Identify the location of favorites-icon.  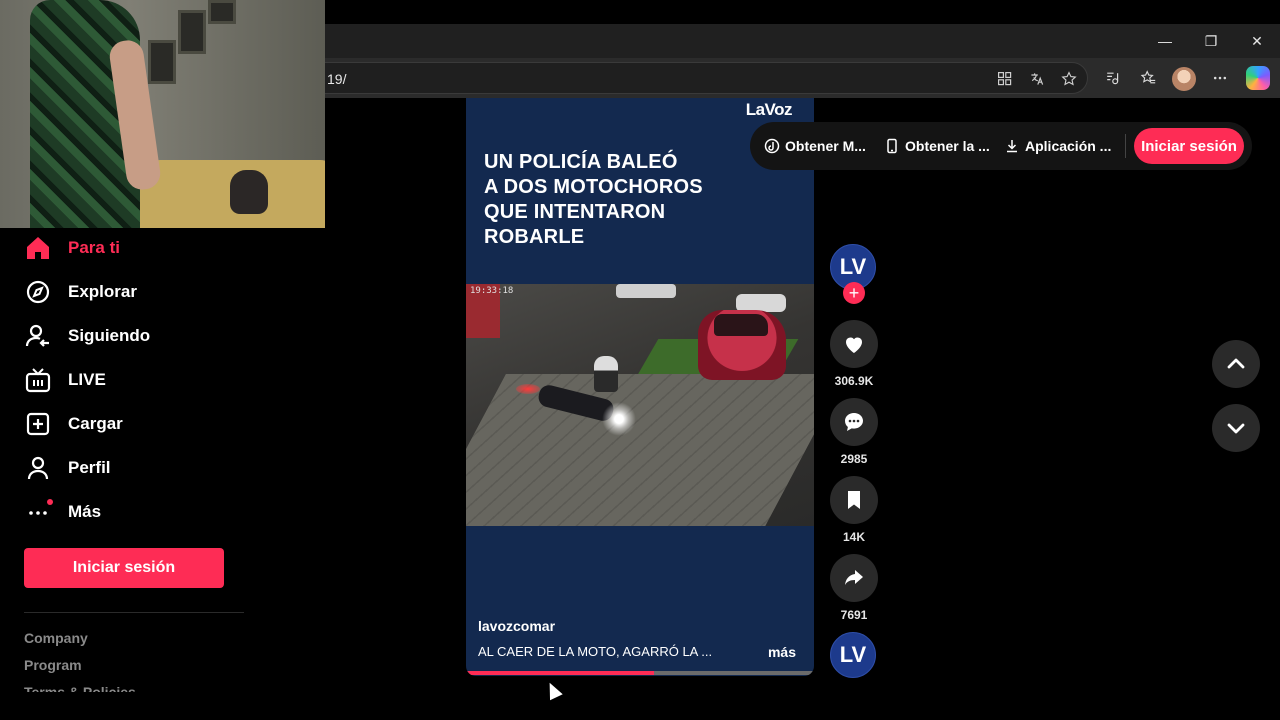
(1148, 78).